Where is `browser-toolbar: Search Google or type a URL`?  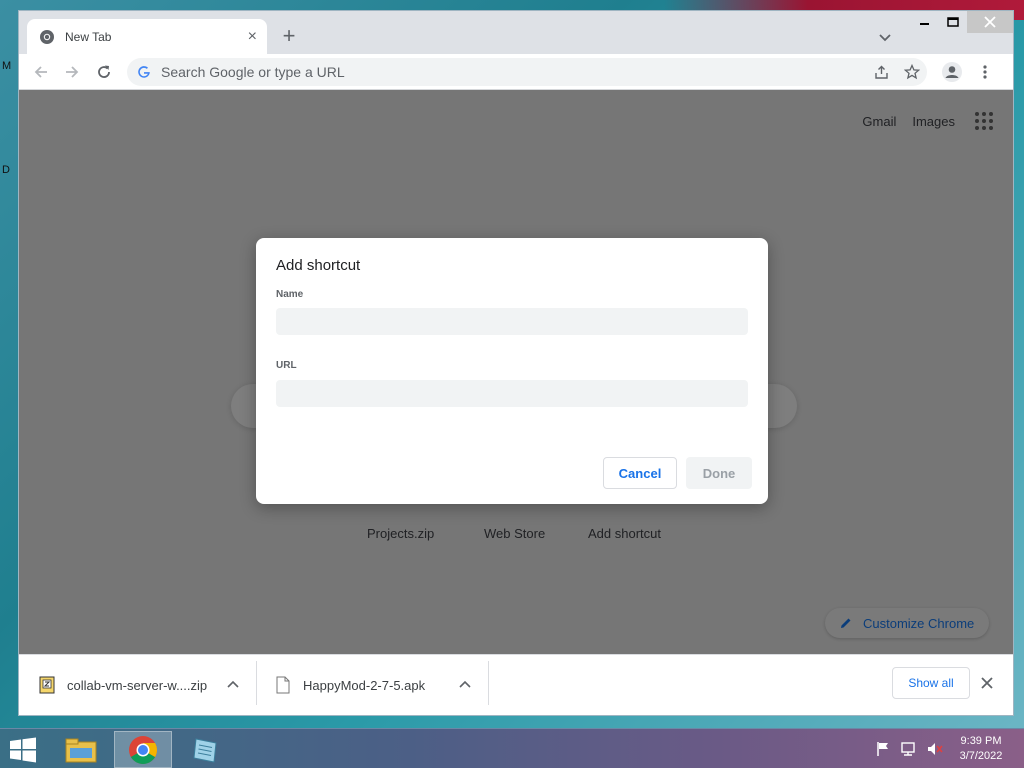 browser-toolbar: Search Google or type a URL is located at coordinates (516, 72).